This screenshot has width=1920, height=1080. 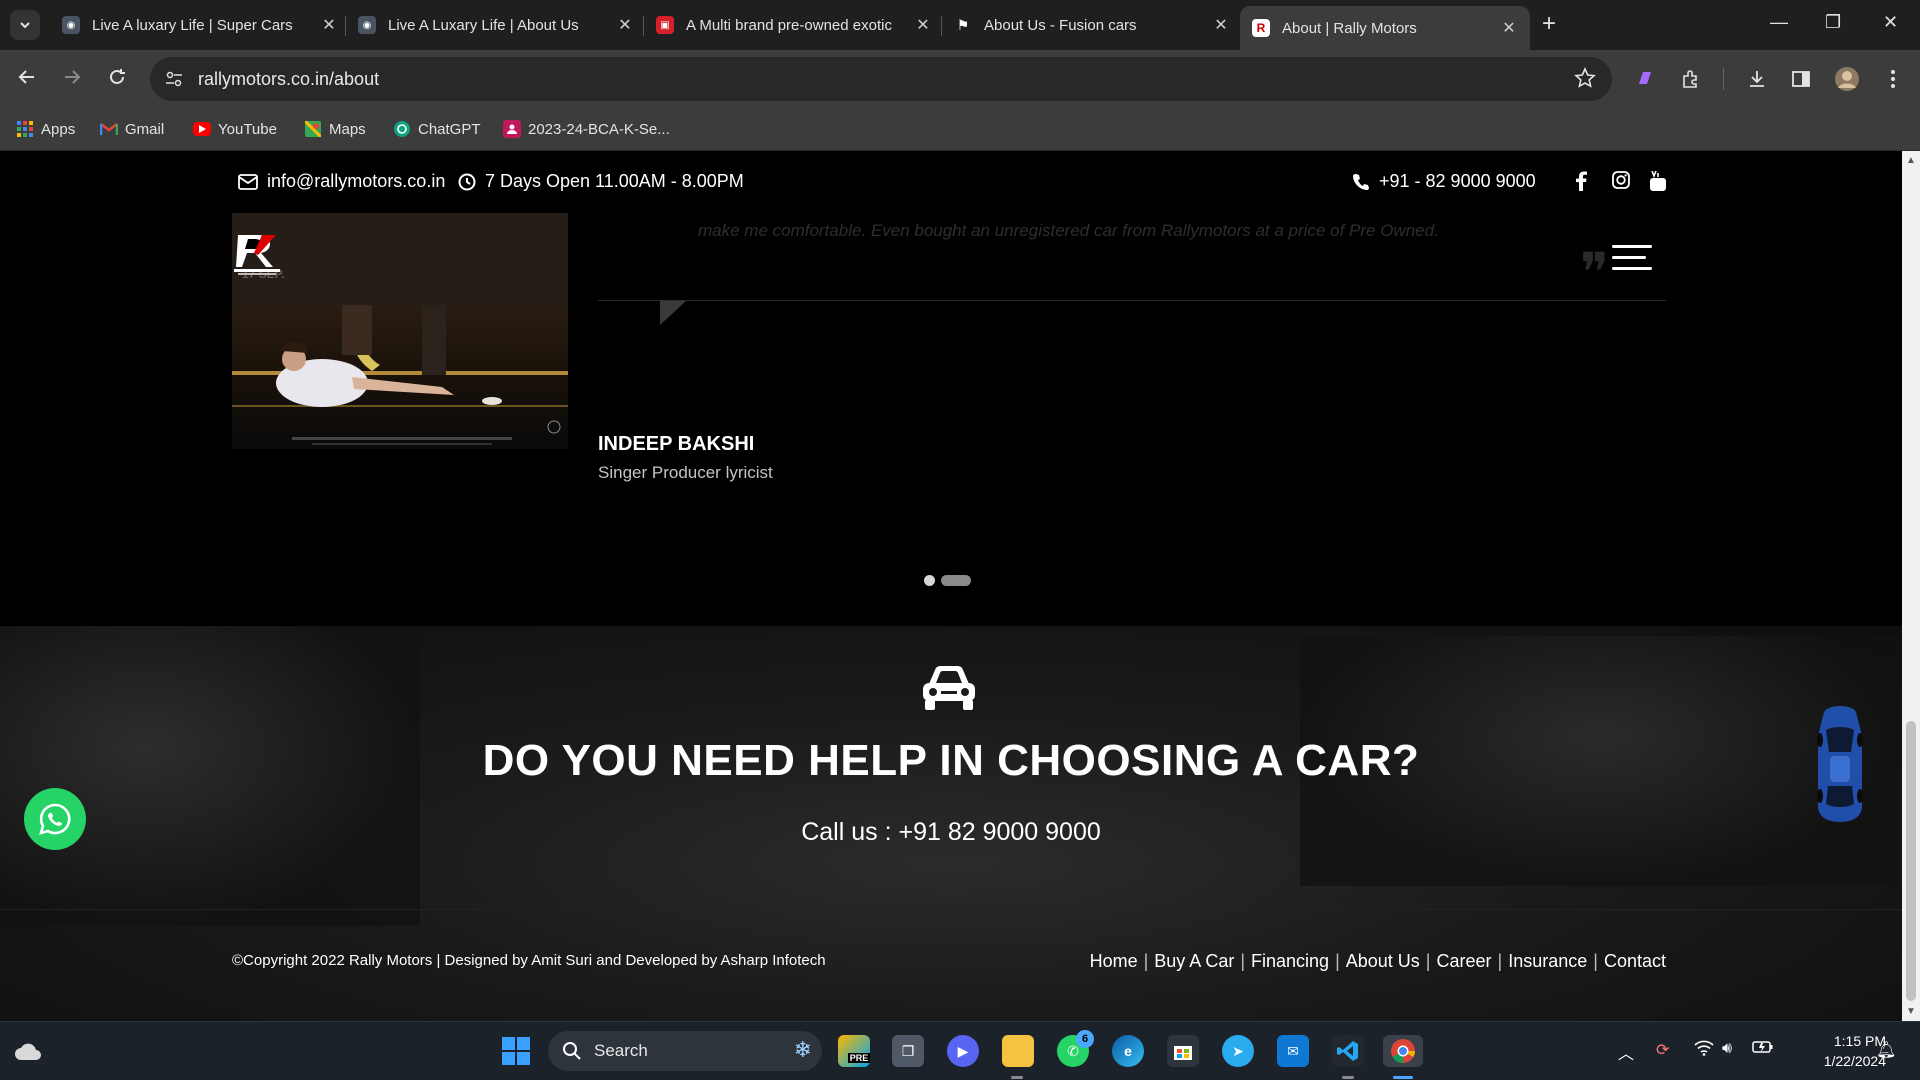 I want to click on rally-motors-logo, so click(x=257, y=254).